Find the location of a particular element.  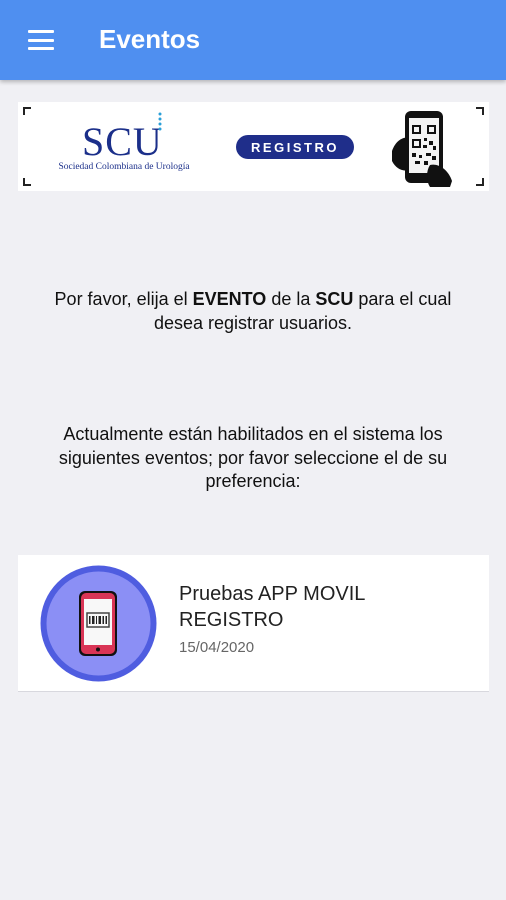

page-title: Eventos is located at coordinates (150, 39).